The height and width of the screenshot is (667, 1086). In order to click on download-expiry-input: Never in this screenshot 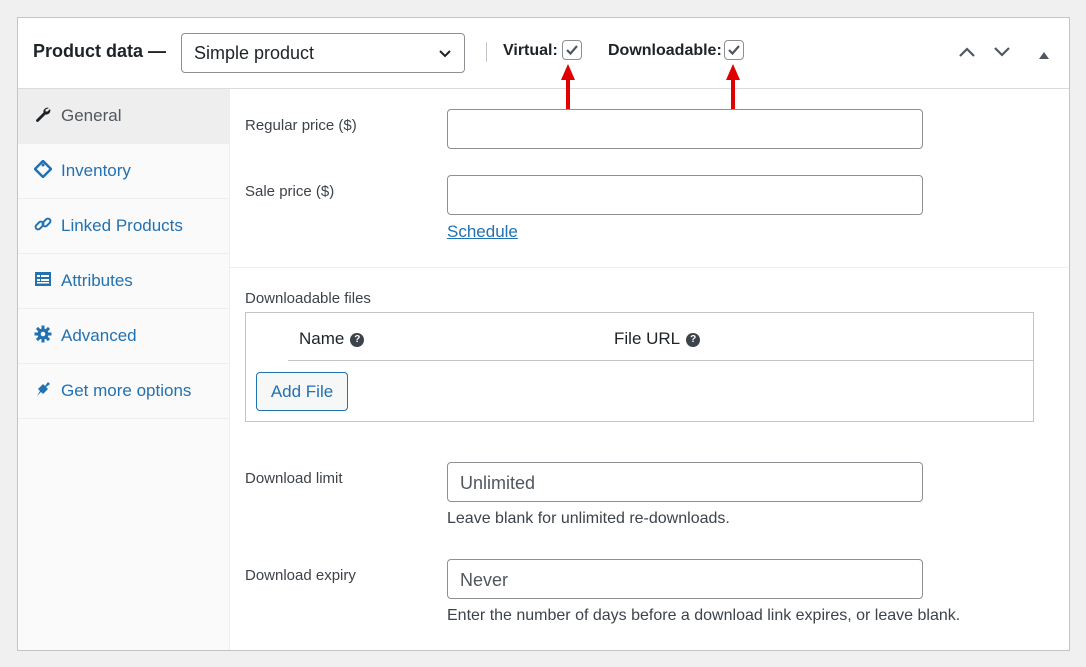, I will do `click(685, 579)`.